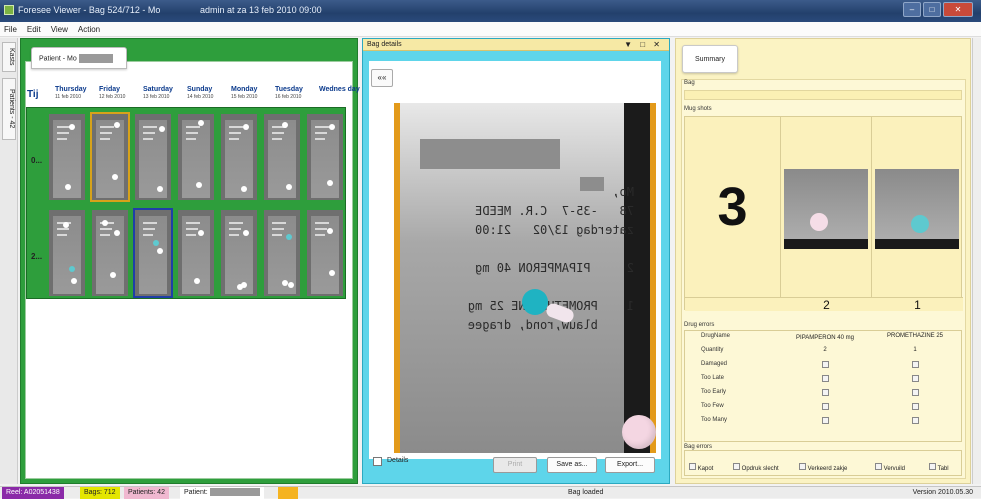 This screenshot has height=499, width=981. I want to click on minimize-button: –, so click(912, 9).